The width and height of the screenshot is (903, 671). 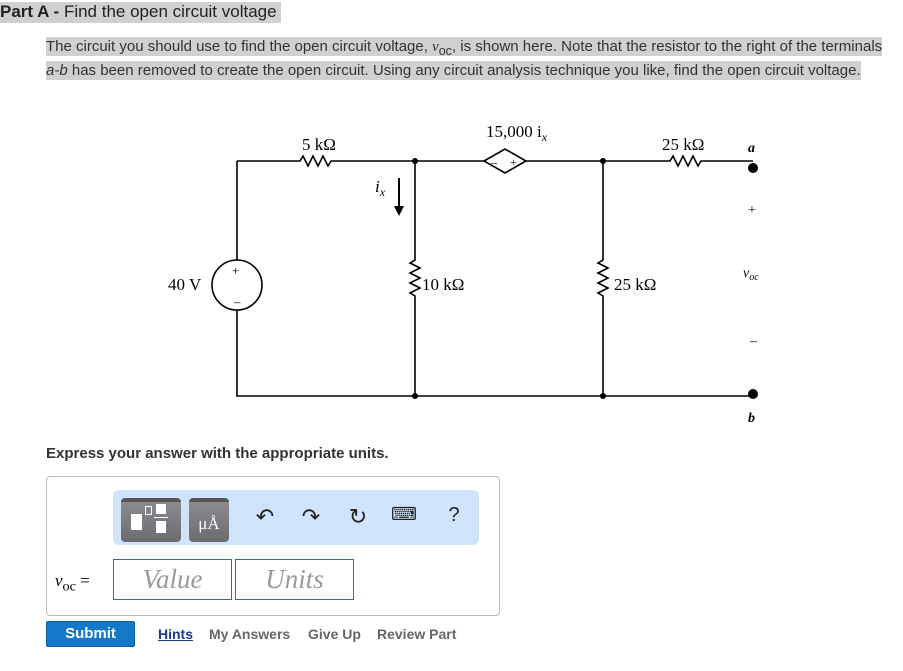 I want to click on redo-icon: ↷, so click(x=311, y=517).